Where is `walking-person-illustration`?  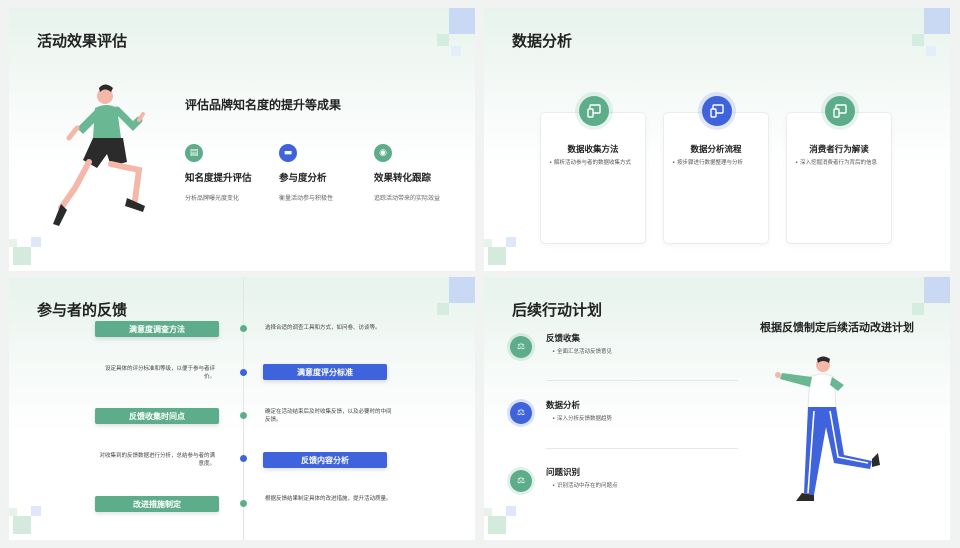 walking-person-illustration is located at coordinates (827, 428).